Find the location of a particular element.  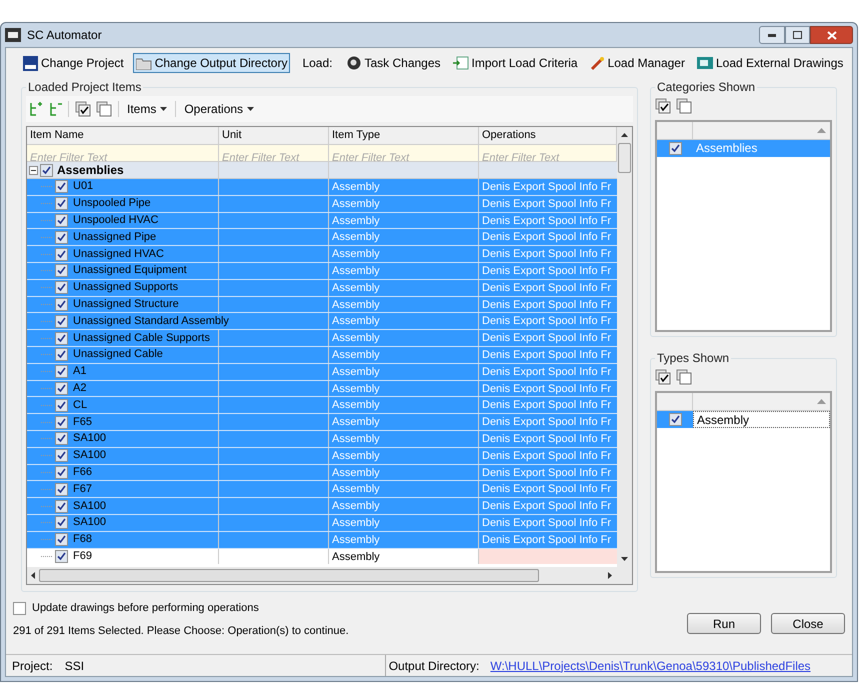

grid-row: A1 Assembly Denis Export Spool Info Fr is located at coordinates (322, 372).